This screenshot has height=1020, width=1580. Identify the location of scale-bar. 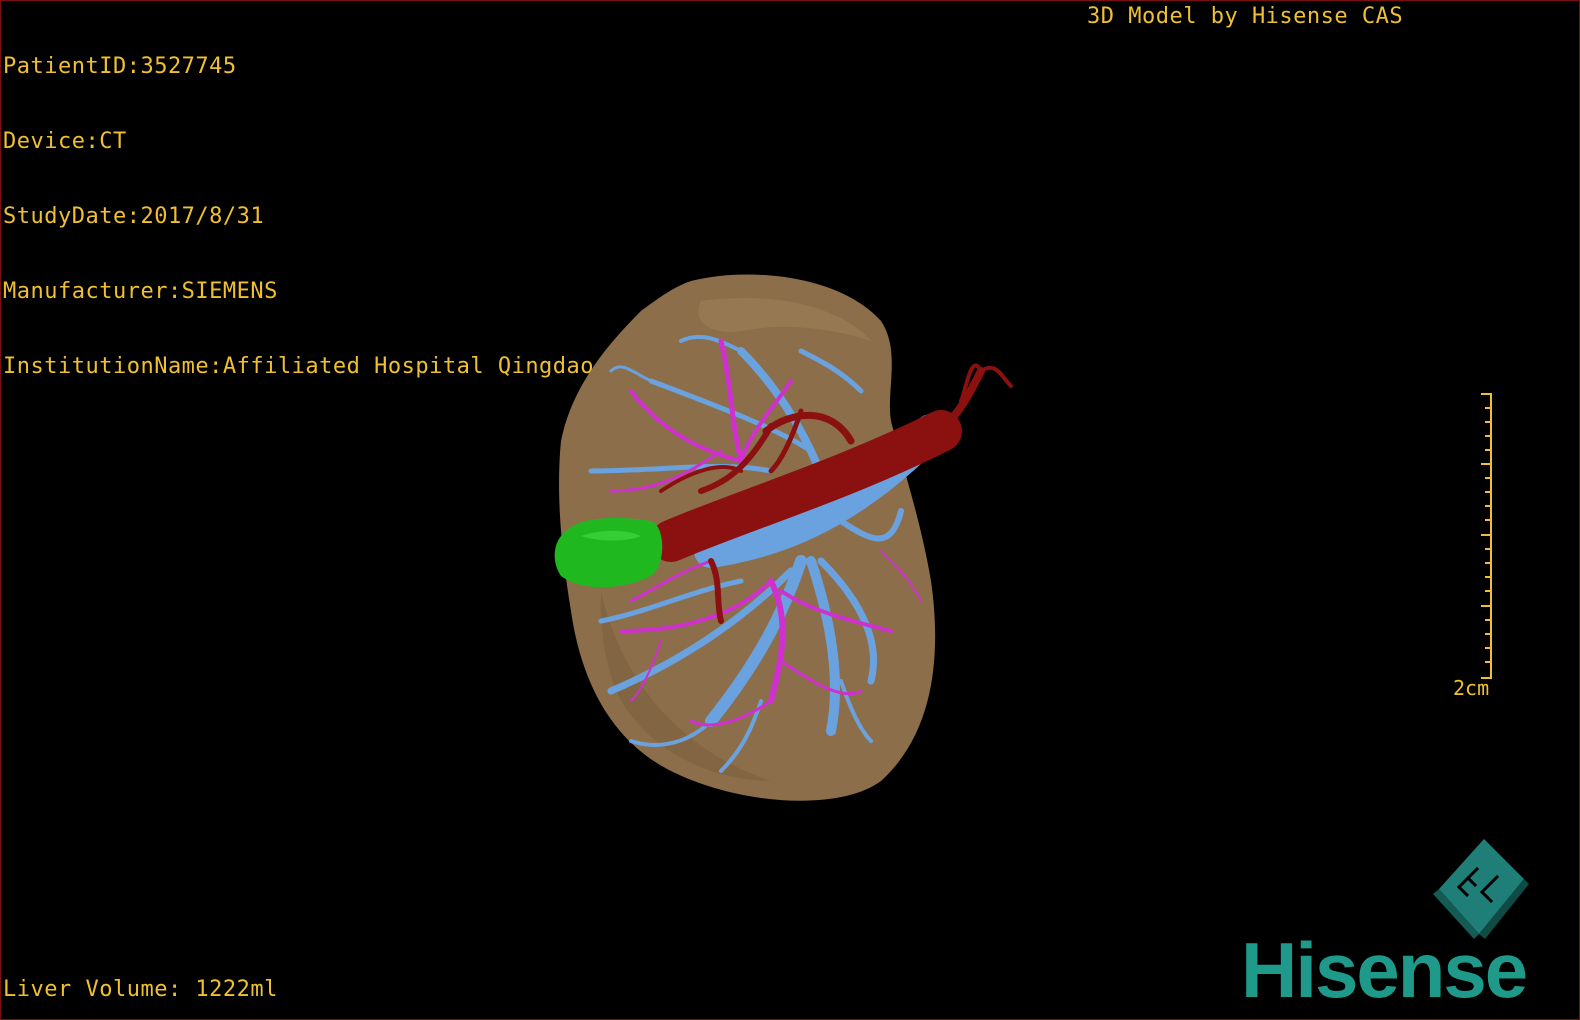
(1486, 536).